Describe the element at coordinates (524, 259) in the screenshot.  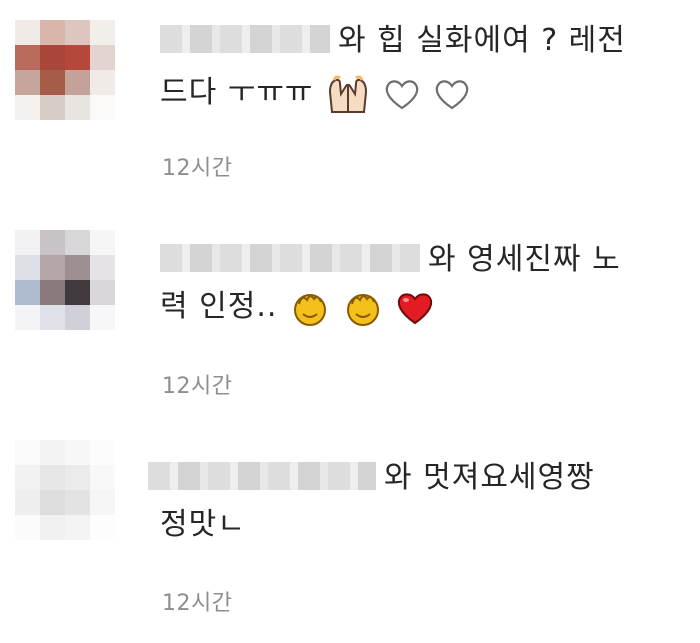
I see `comment-text: 와 영세진짜 노` at that location.